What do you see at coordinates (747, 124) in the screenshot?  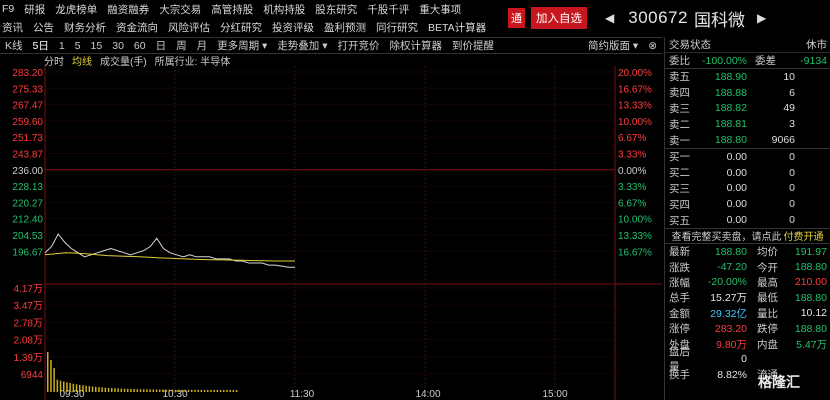 I see `order-row: 卖二 188.81 3` at bounding box center [747, 124].